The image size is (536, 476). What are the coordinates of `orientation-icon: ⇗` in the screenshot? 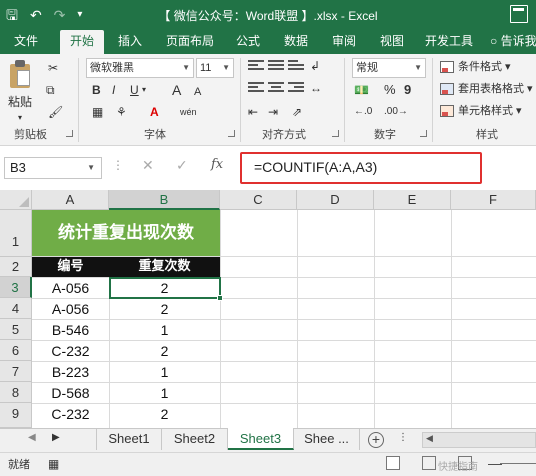 It's located at (297, 112).